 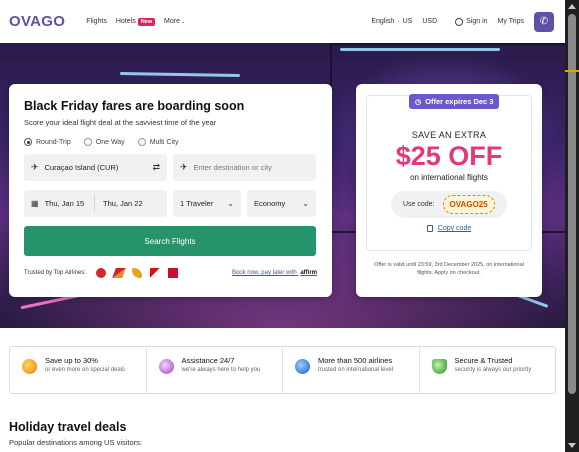 What do you see at coordinates (459, 101) in the screenshot?
I see `offer-expiry-text: Offer expires Dec 3` at bounding box center [459, 101].